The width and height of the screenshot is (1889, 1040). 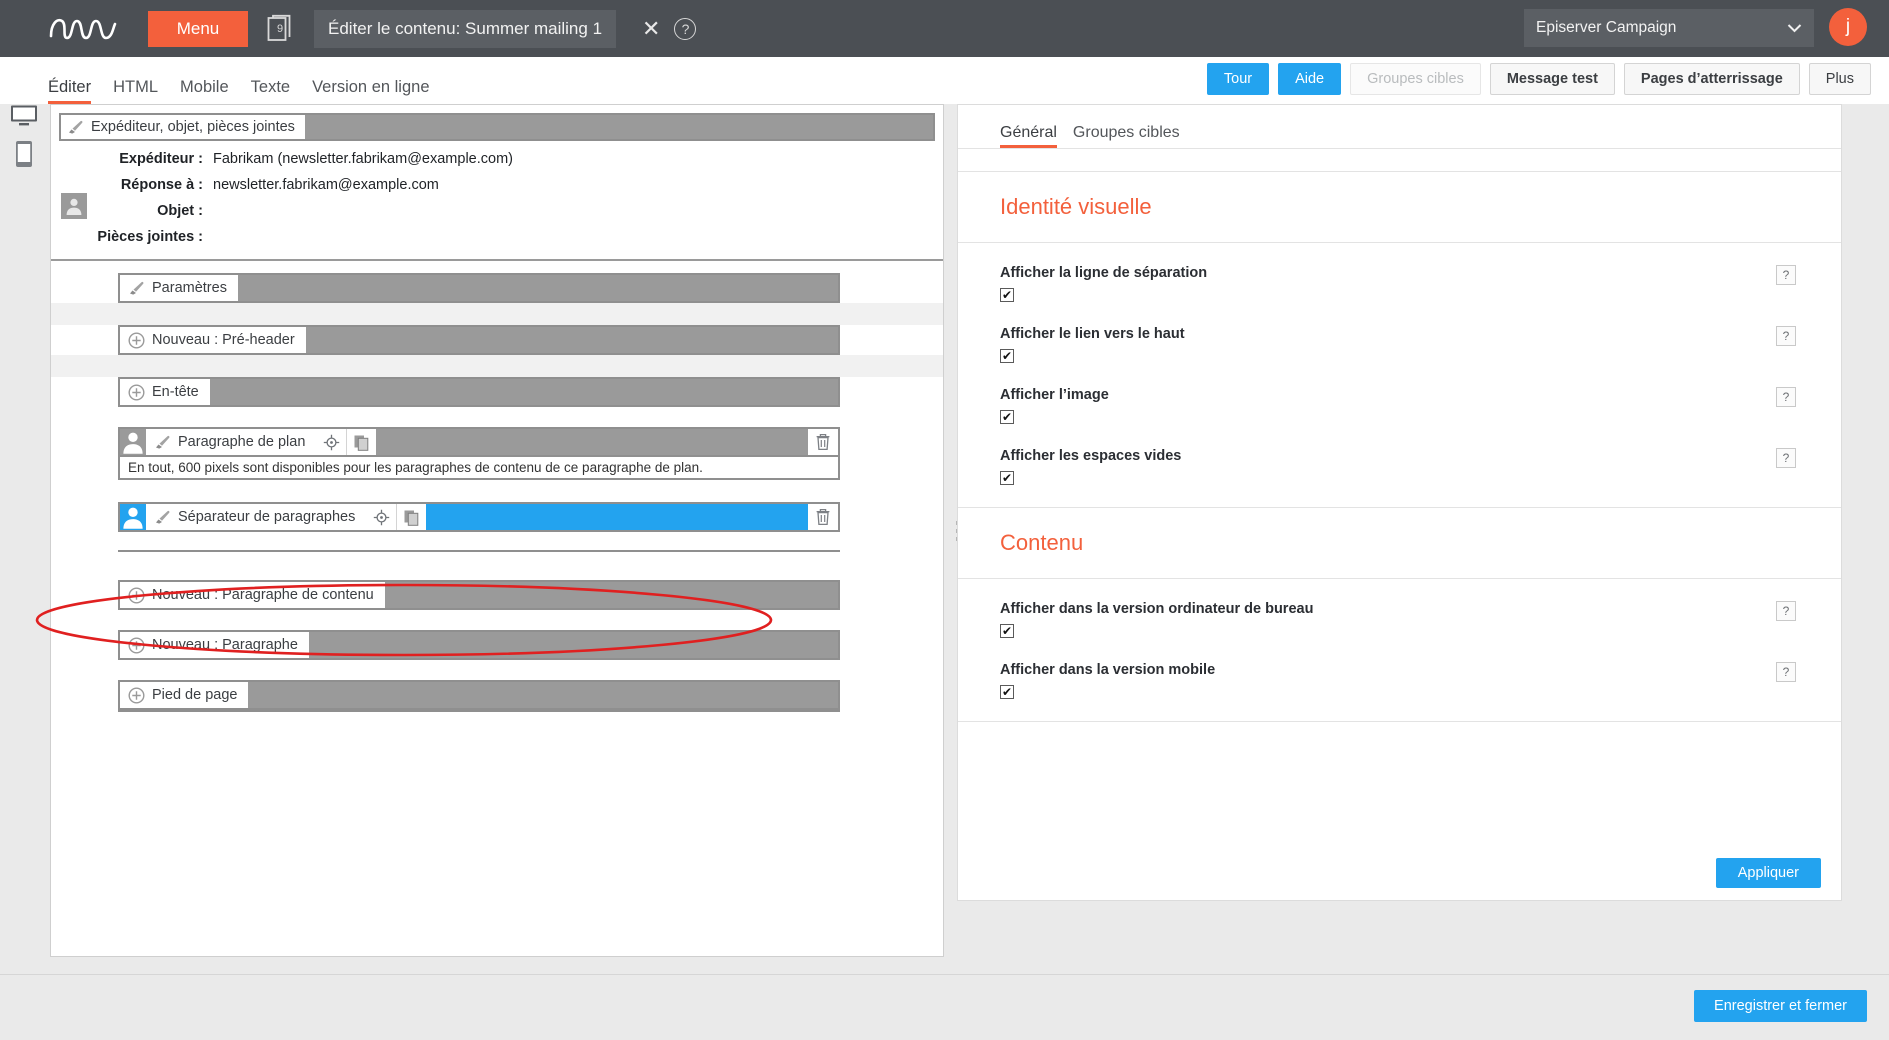 I want to click on replyto-label: Réponse à :, so click(x=161, y=185).